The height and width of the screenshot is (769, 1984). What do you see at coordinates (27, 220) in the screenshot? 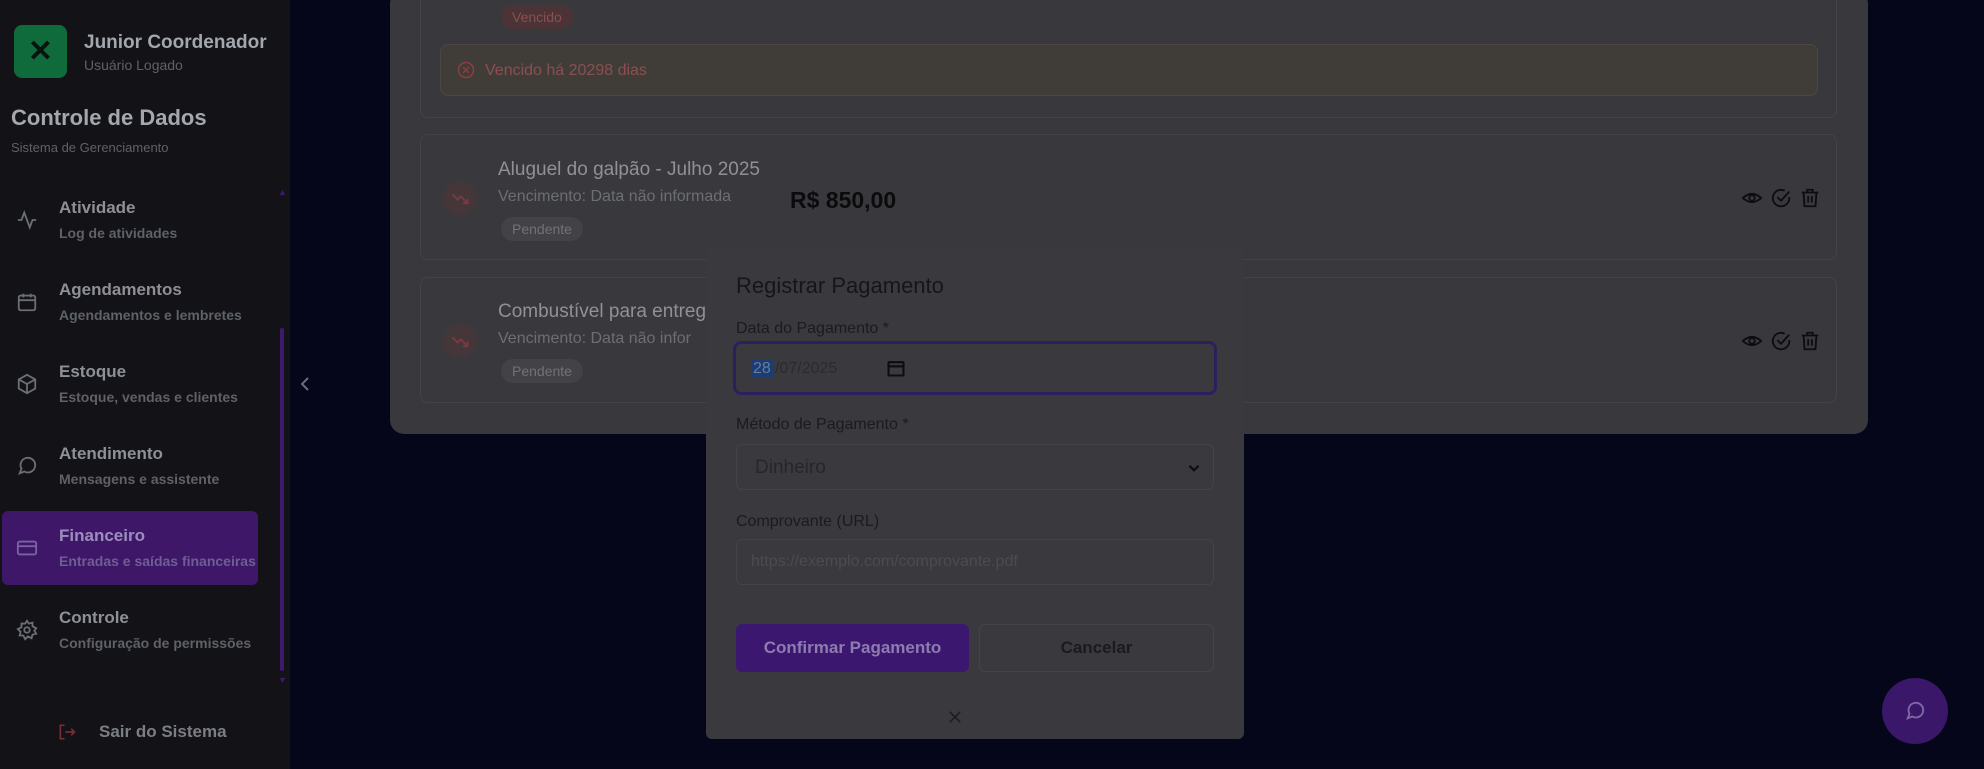
I see `activity-icon` at bounding box center [27, 220].